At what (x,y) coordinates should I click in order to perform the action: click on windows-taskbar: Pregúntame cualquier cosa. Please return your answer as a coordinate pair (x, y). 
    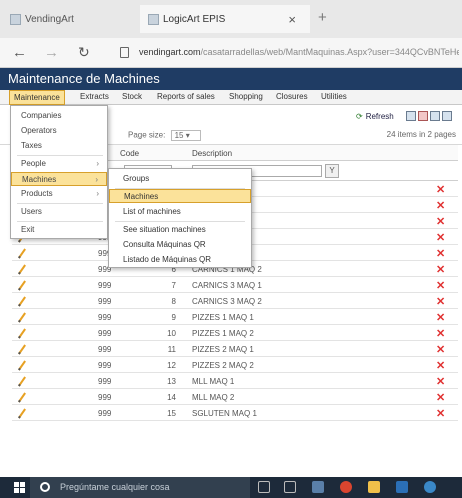
    Looking at the image, I should click on (231, 487).